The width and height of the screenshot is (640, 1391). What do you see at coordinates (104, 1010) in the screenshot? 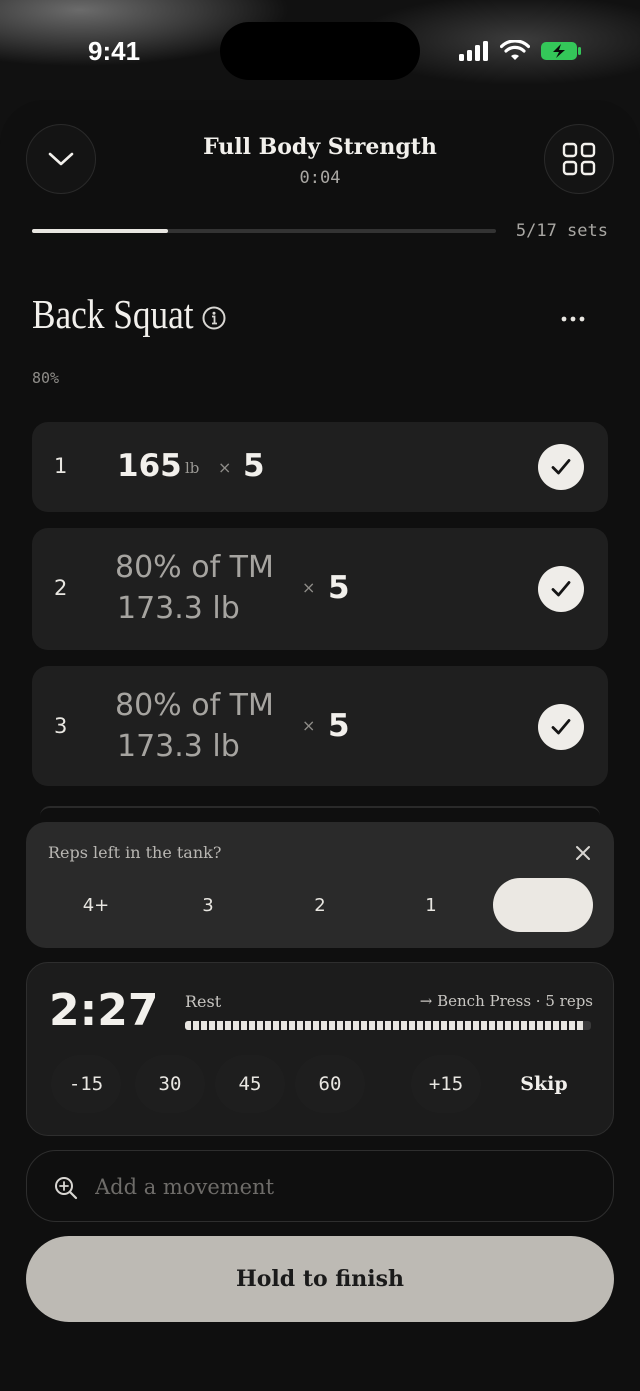
I see `rest-timer-countdown: 2:27` at bounding box center [104, 1010].